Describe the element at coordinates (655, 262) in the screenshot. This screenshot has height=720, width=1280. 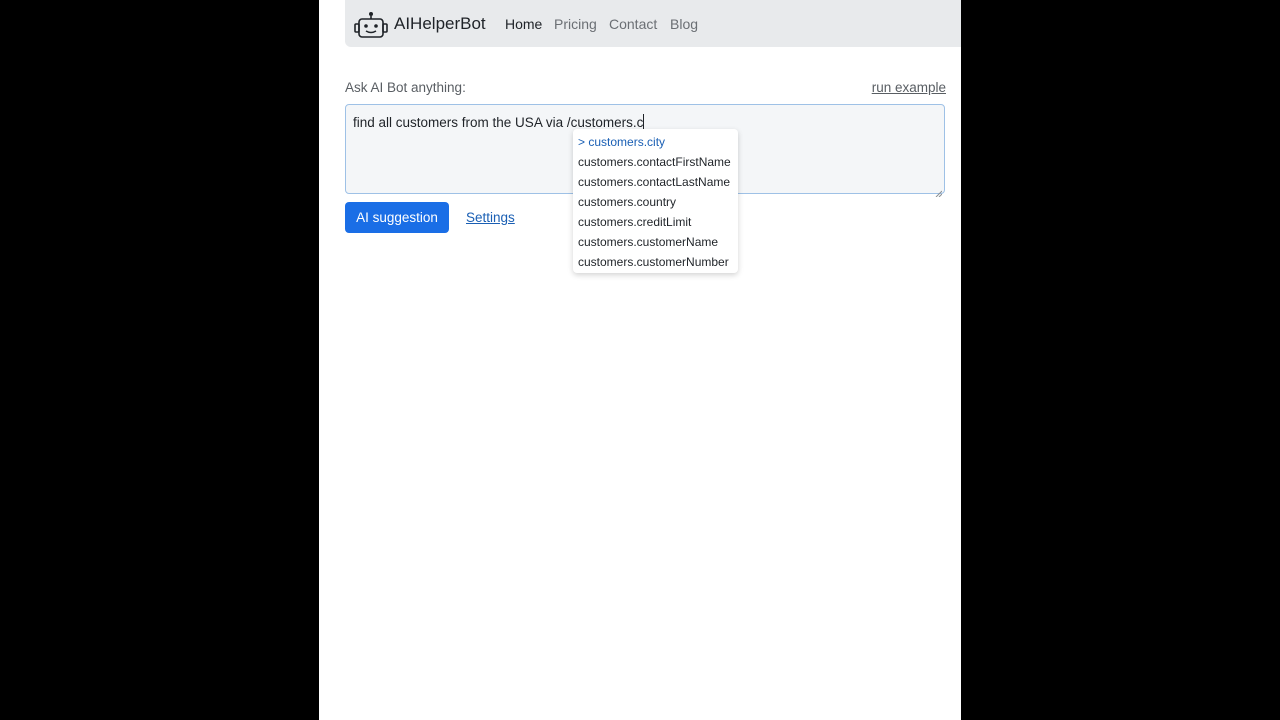
I see `autocomplete-item: customers.customerNumber` at that location.